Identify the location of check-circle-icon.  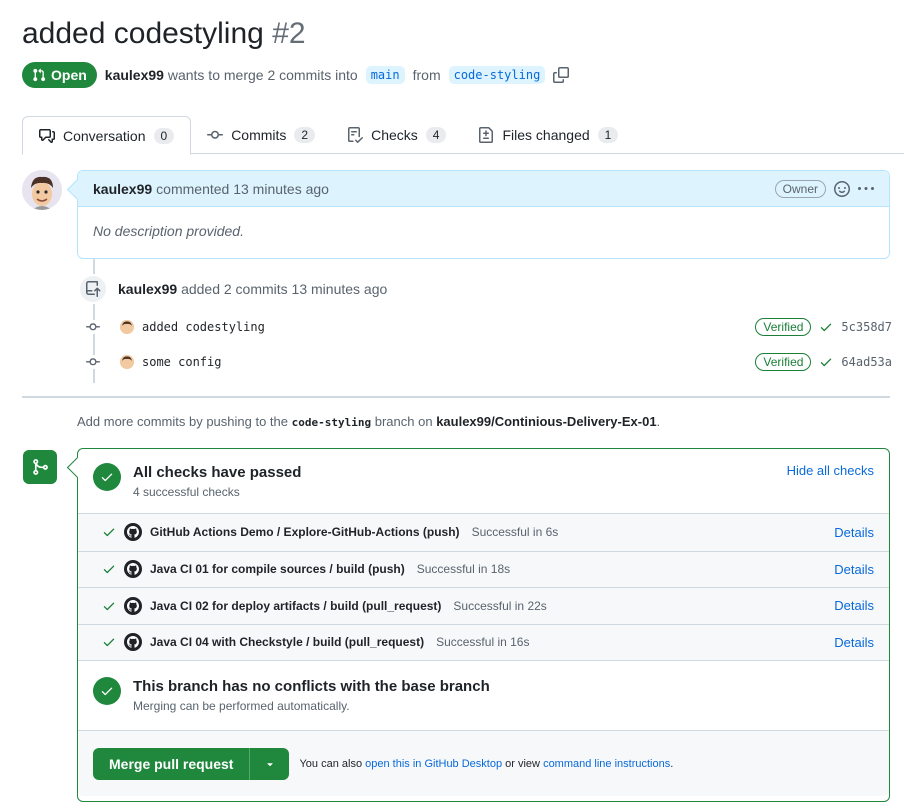
(107, 691).